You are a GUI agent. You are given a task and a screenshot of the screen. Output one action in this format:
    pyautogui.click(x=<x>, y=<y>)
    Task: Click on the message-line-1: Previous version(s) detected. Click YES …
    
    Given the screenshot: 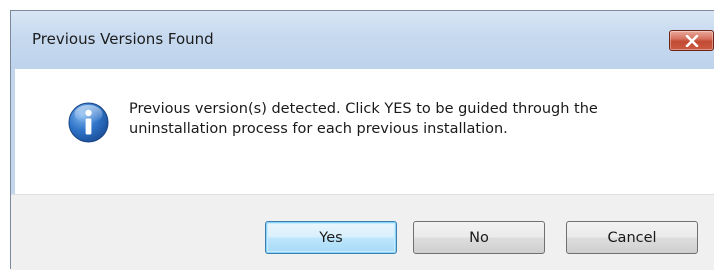 What is the action you would take?
    pyautogui.click(x=363, y=109)
    